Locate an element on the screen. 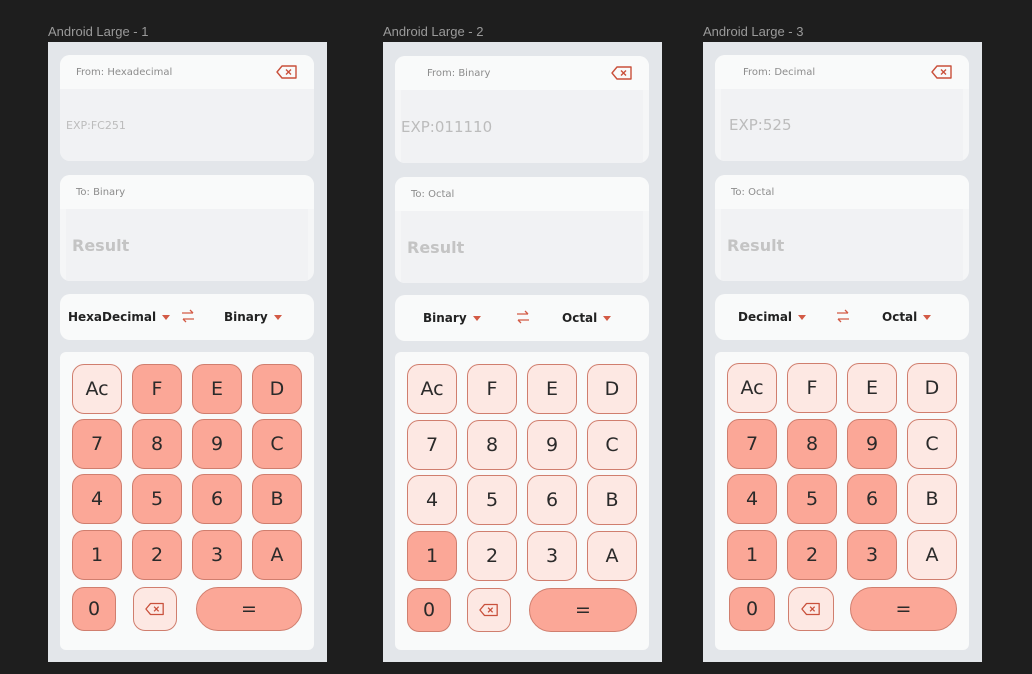 Image resolution: width=1032 pixels, height=674 pixels. from-base-dropdown: HexaDecimal is located at coordinates (119, 317).